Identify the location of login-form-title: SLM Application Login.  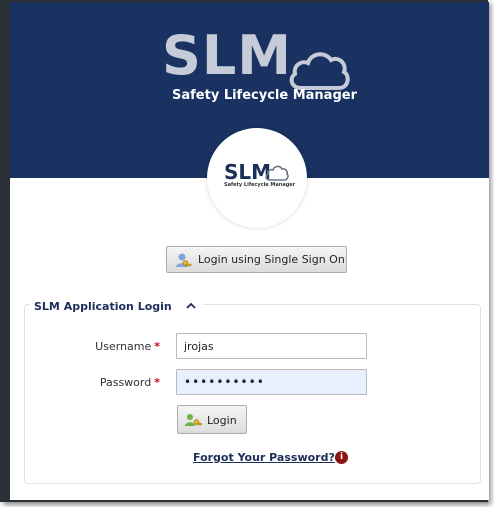
(103, 306).